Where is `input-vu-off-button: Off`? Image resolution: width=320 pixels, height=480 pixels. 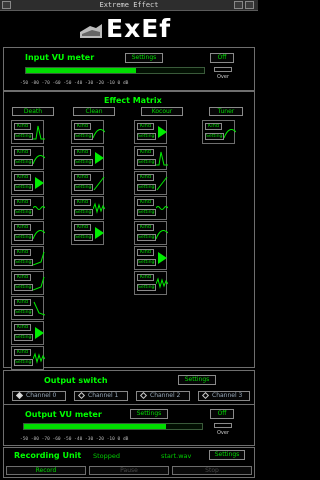 input-vu-off-button: Off is located at coordinates (222, 58).